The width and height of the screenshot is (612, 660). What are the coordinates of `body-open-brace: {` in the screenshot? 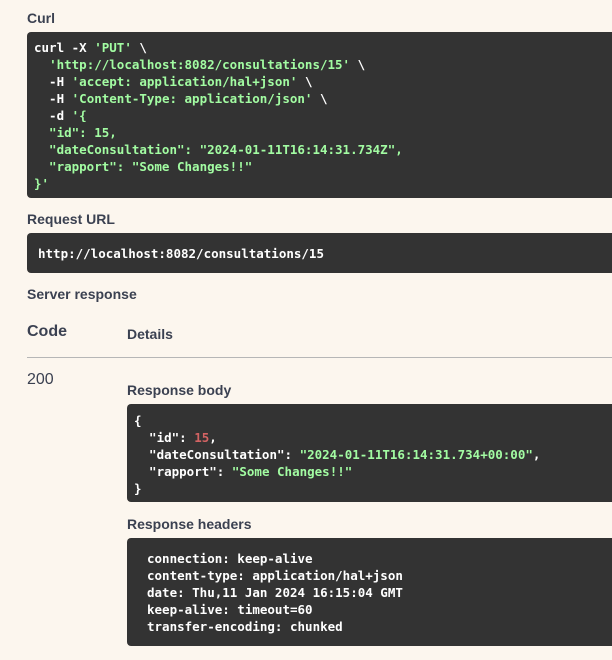 It's located at (138, 420).